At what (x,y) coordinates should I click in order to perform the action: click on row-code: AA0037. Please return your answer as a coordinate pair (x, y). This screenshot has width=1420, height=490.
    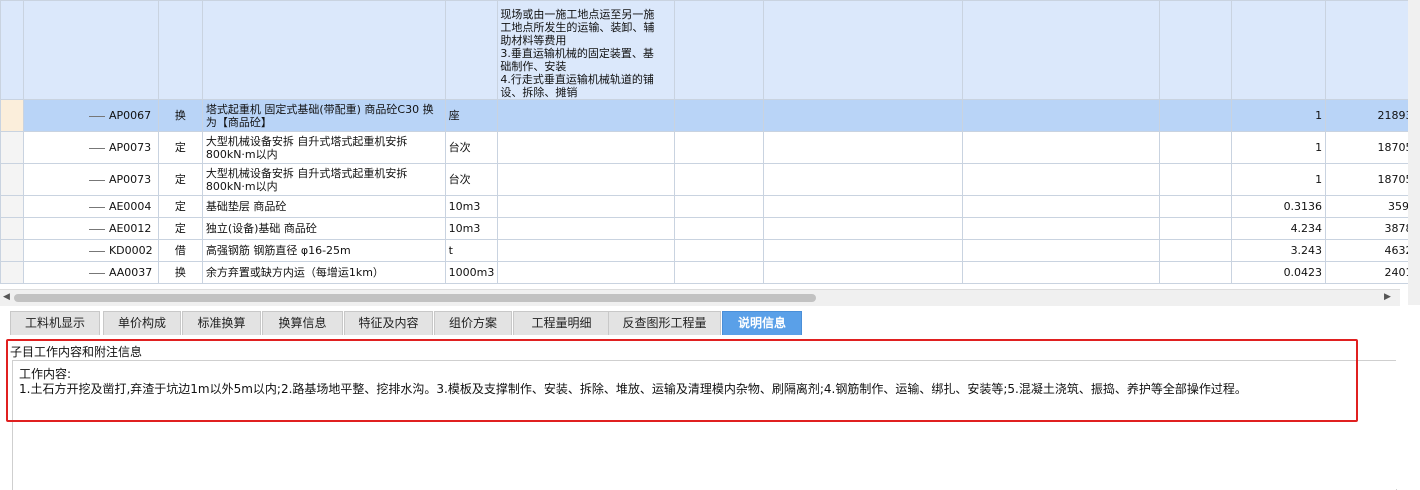
    Looking at the image, I should click on (90, 272).